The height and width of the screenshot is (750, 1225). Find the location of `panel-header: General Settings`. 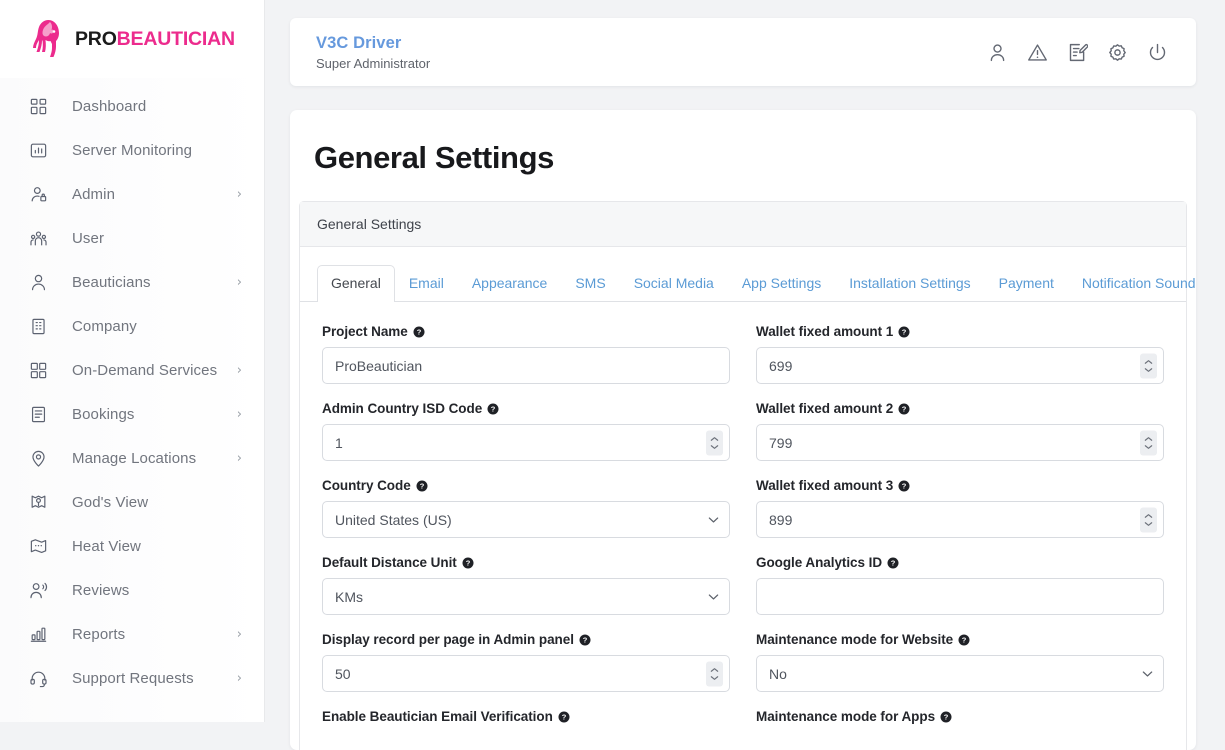

panel-header: General Settings is located at coordinates (743, 224).